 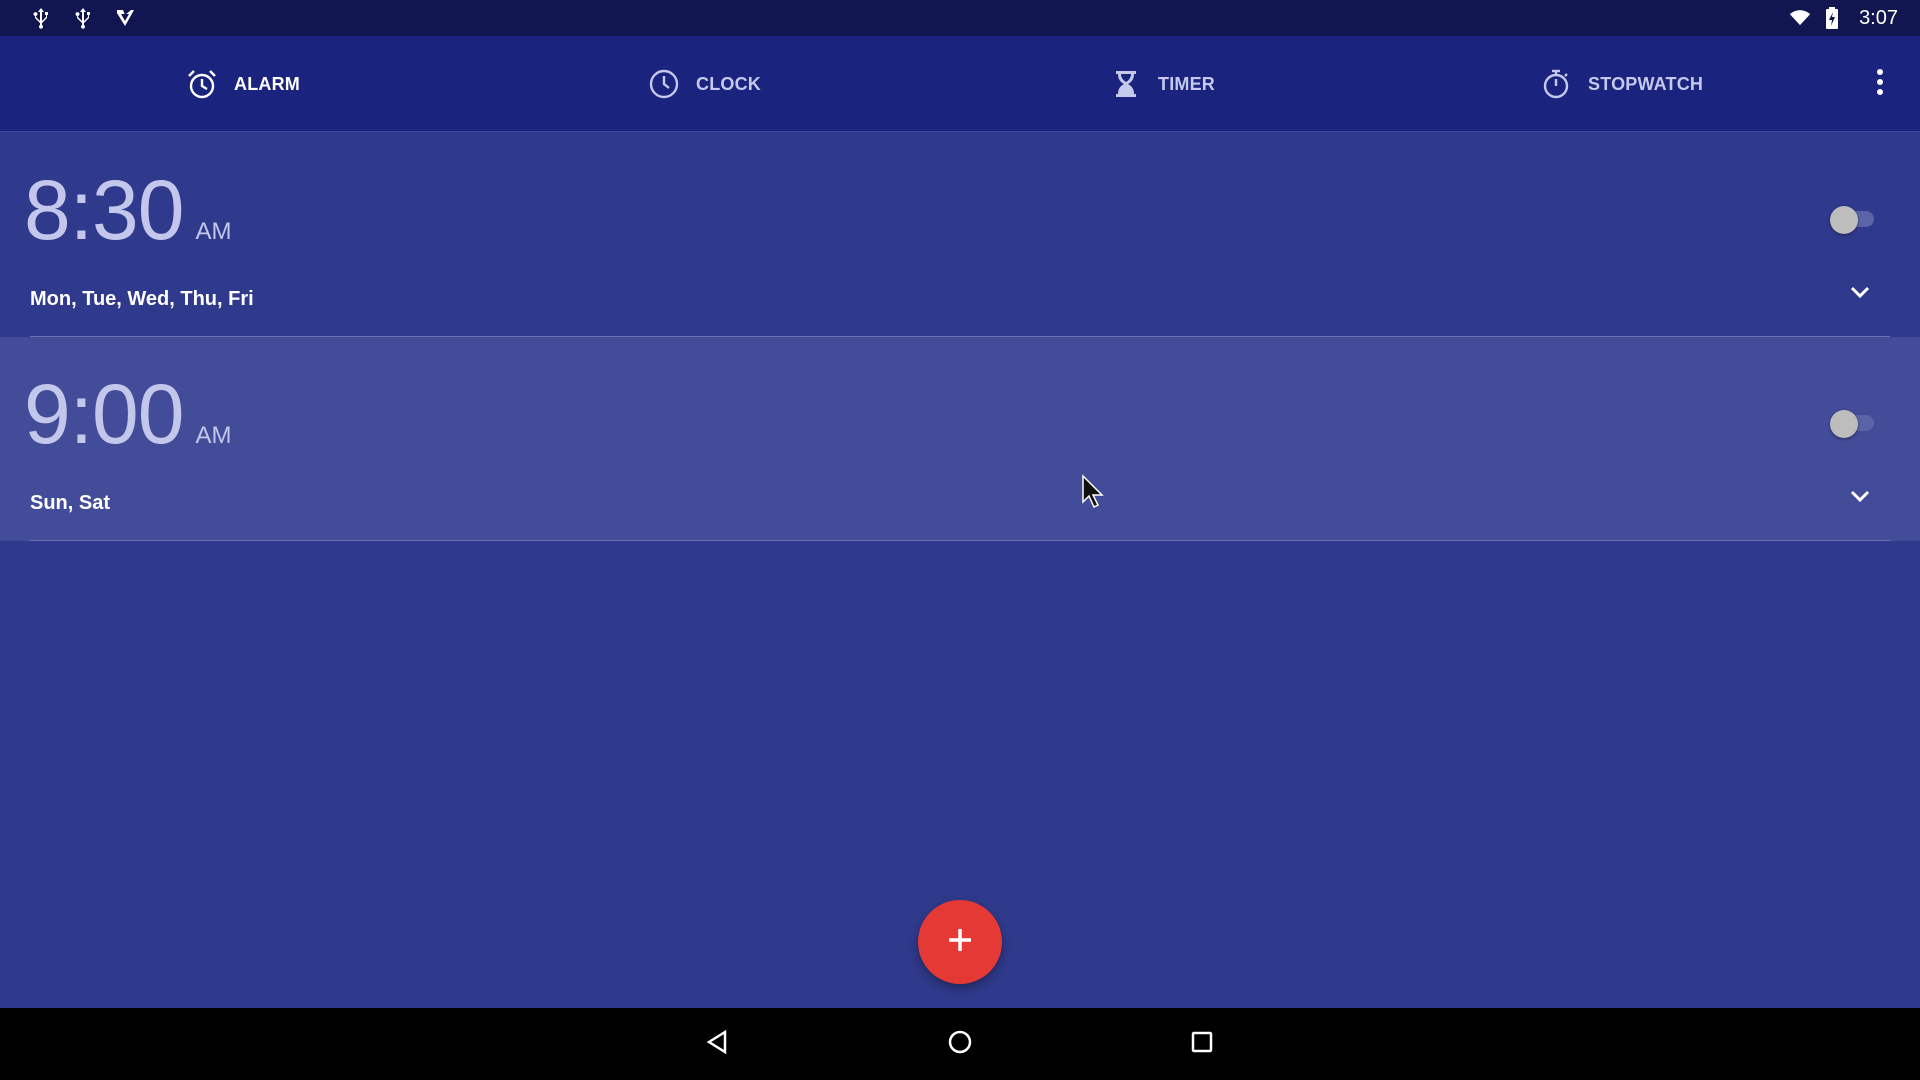 I want to click on recents-square-icon, so click(x=1202, y=1044).